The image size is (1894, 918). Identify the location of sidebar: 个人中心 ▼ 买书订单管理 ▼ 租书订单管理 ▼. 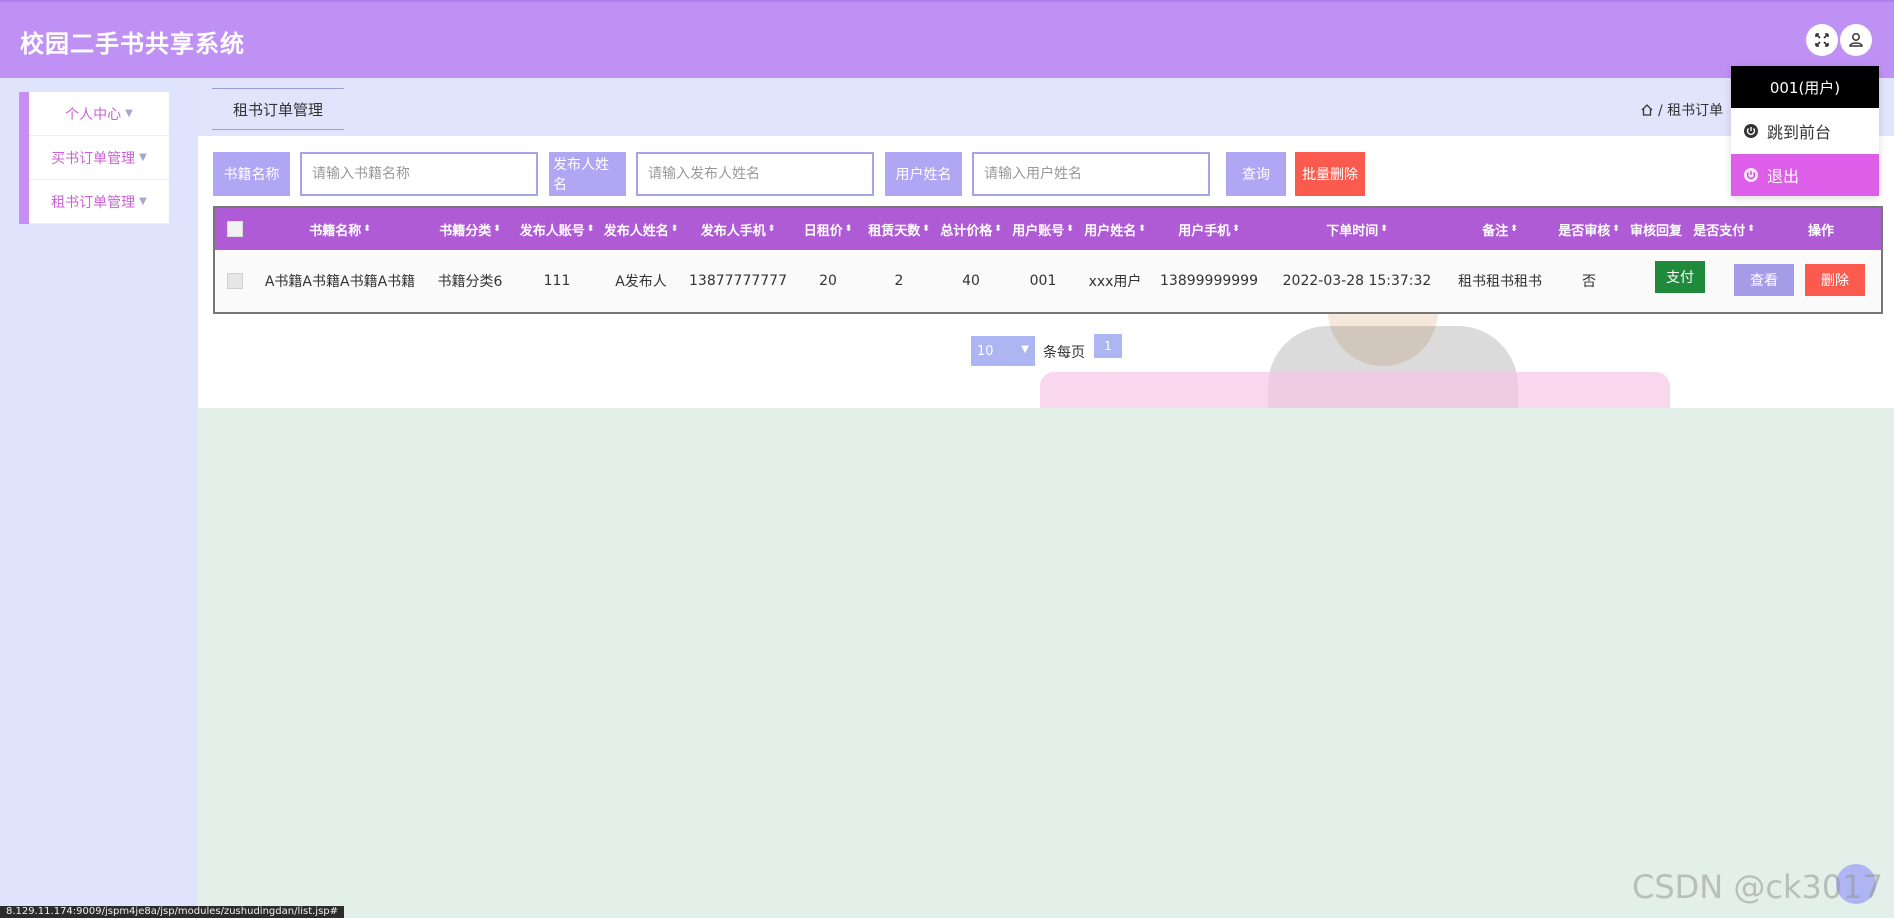
(94, 158).